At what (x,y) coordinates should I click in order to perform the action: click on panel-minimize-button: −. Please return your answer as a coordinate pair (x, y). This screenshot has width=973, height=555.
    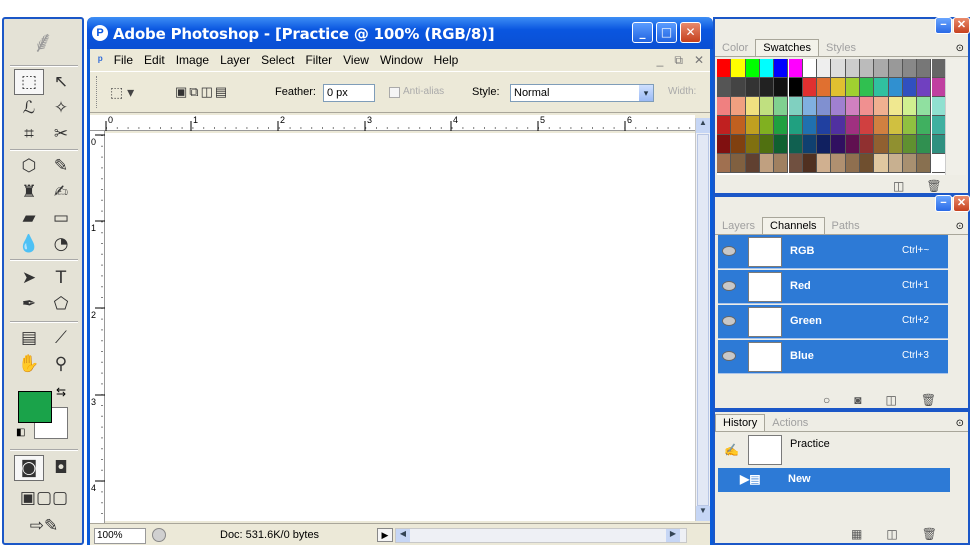
    Looking at the image, I should click on (943, 203).